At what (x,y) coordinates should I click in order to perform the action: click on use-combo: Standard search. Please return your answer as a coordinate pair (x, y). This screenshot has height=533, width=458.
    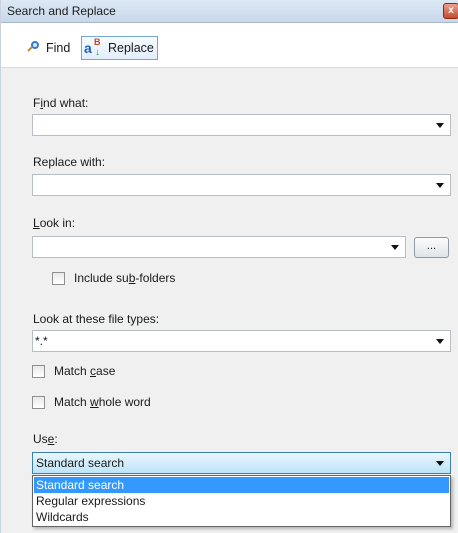
    Looking at the image, I should click on (241, 463).